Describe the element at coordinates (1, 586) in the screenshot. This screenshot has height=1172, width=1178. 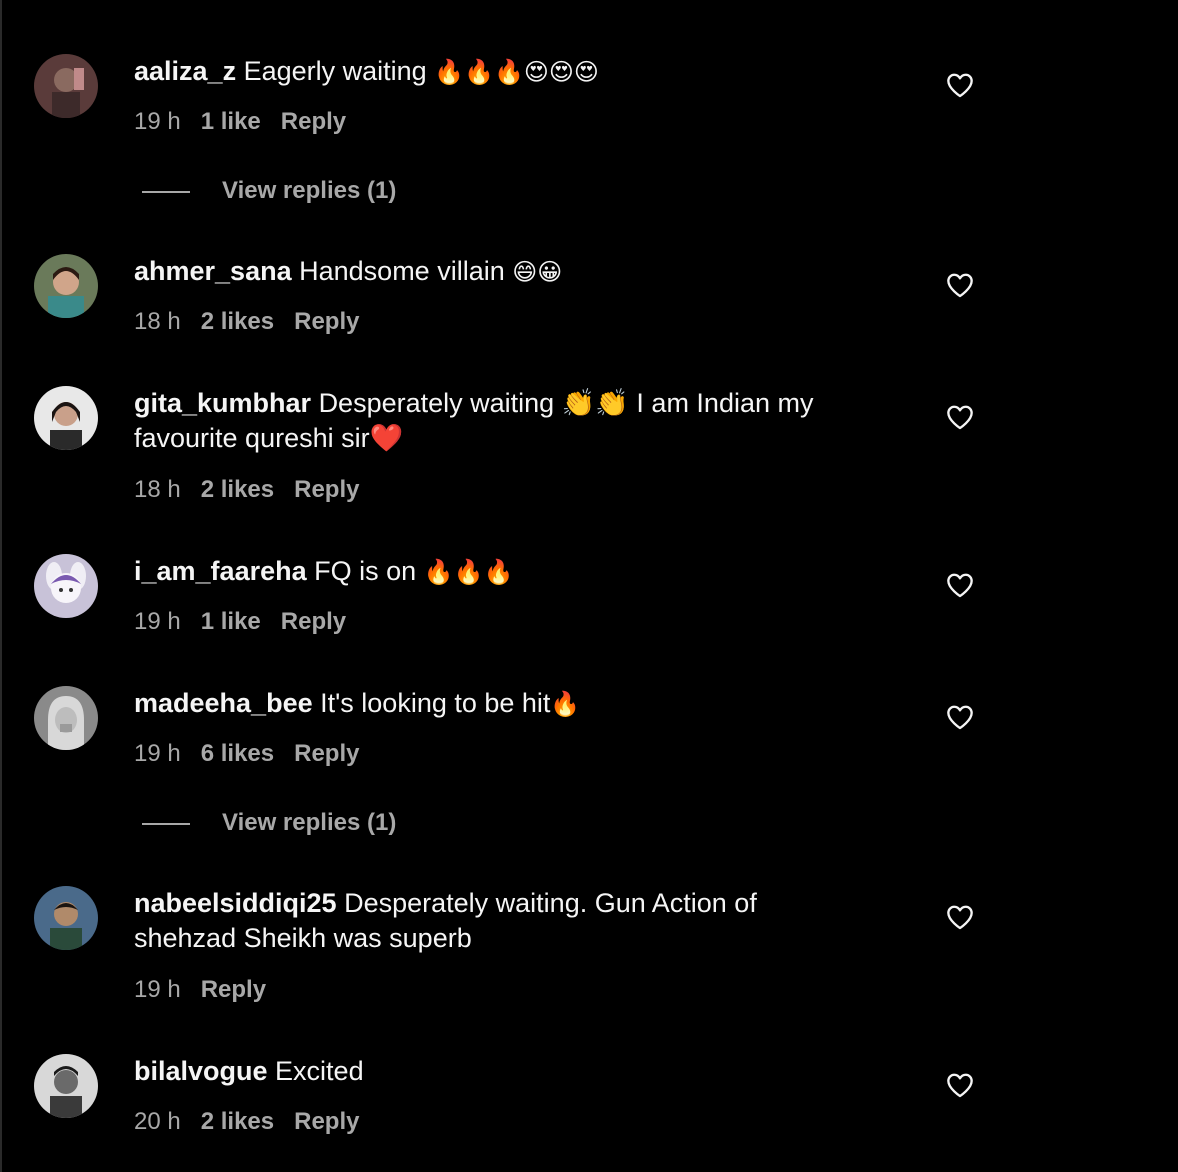
I see `left-edge-divider` at that location.